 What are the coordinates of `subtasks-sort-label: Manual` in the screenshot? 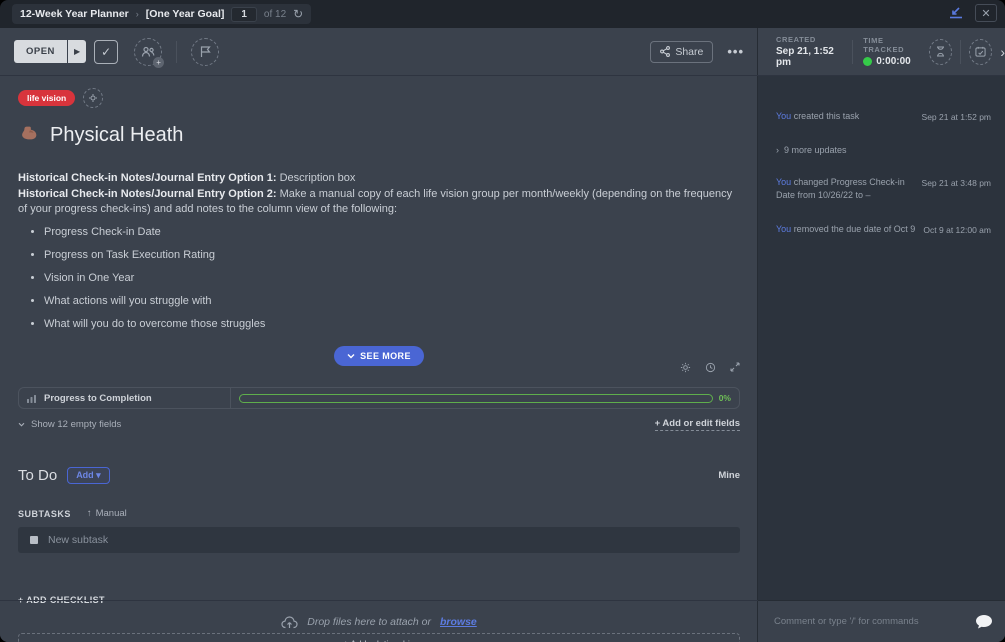 It's located at (111, 513).